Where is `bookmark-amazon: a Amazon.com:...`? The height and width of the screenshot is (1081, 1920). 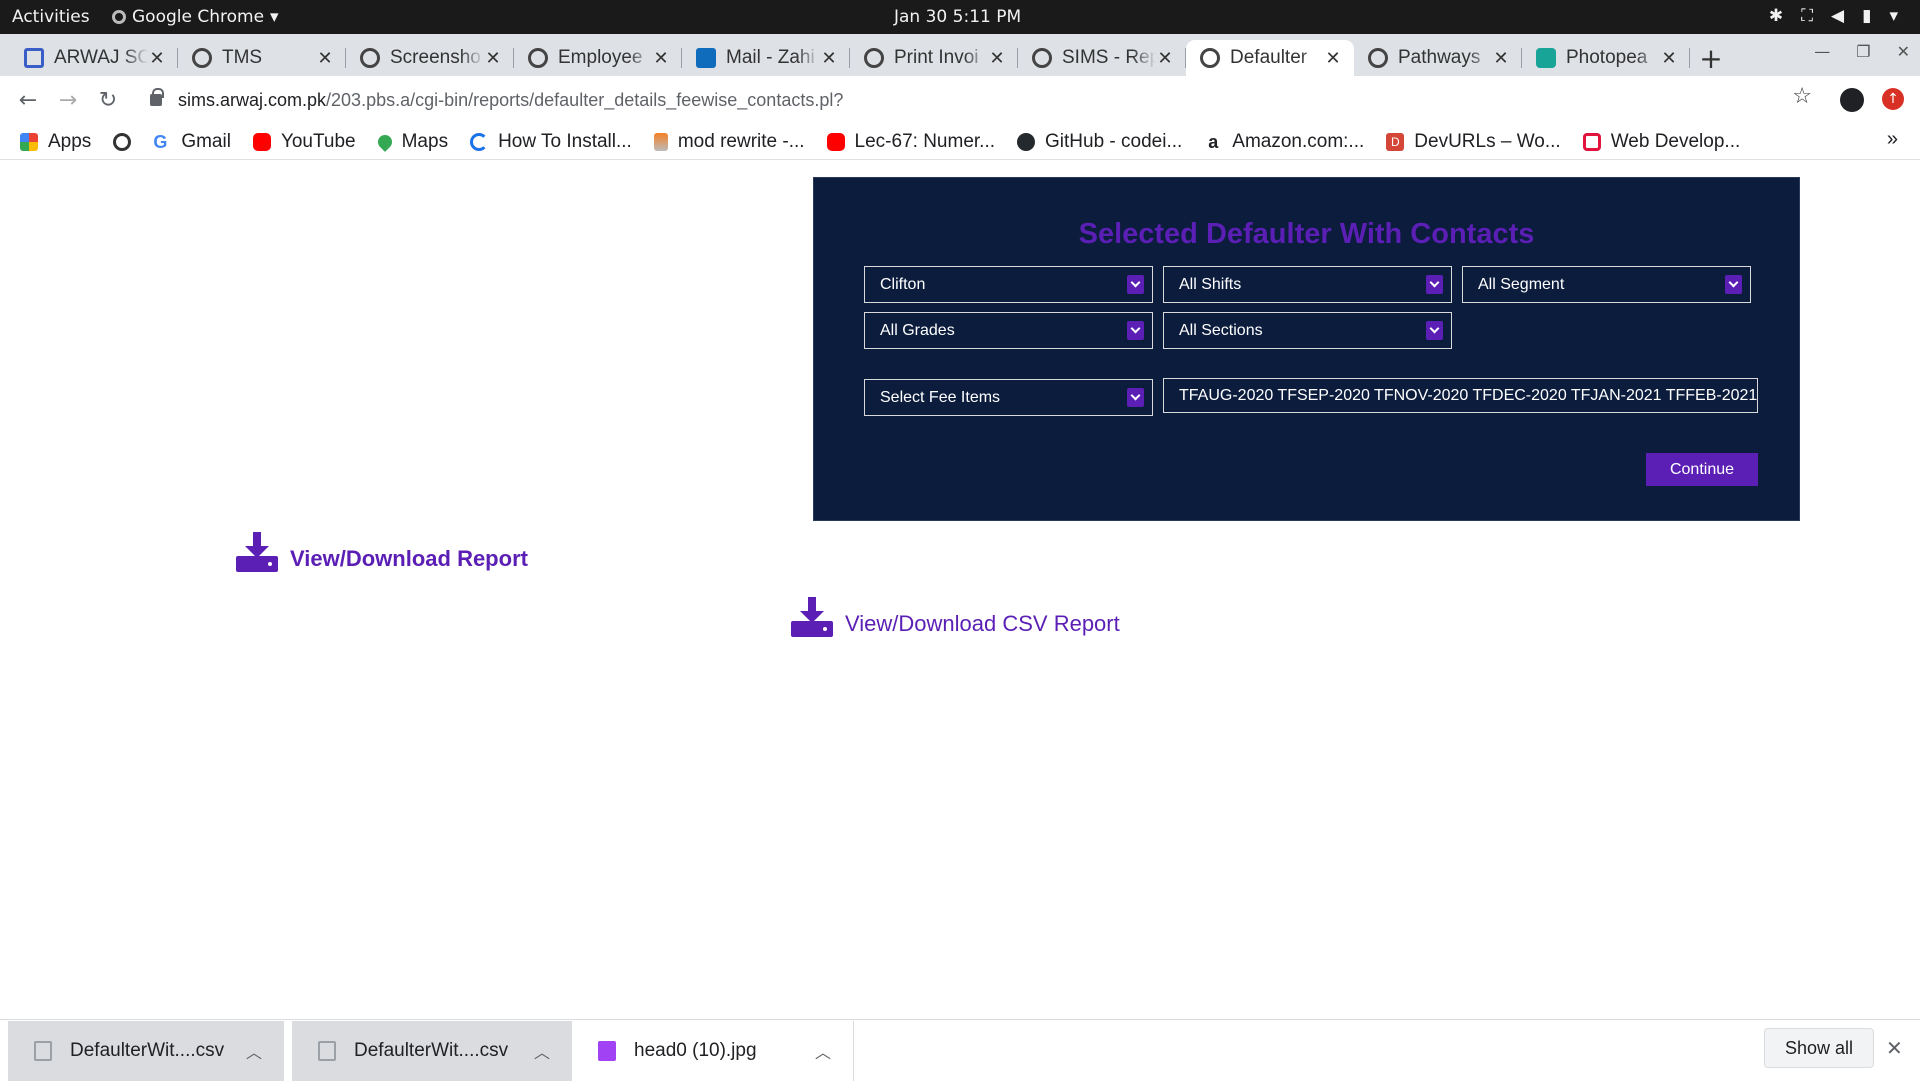 bookmark-amazon: a Amazon.com:... is located at coordinates (1284, 142).